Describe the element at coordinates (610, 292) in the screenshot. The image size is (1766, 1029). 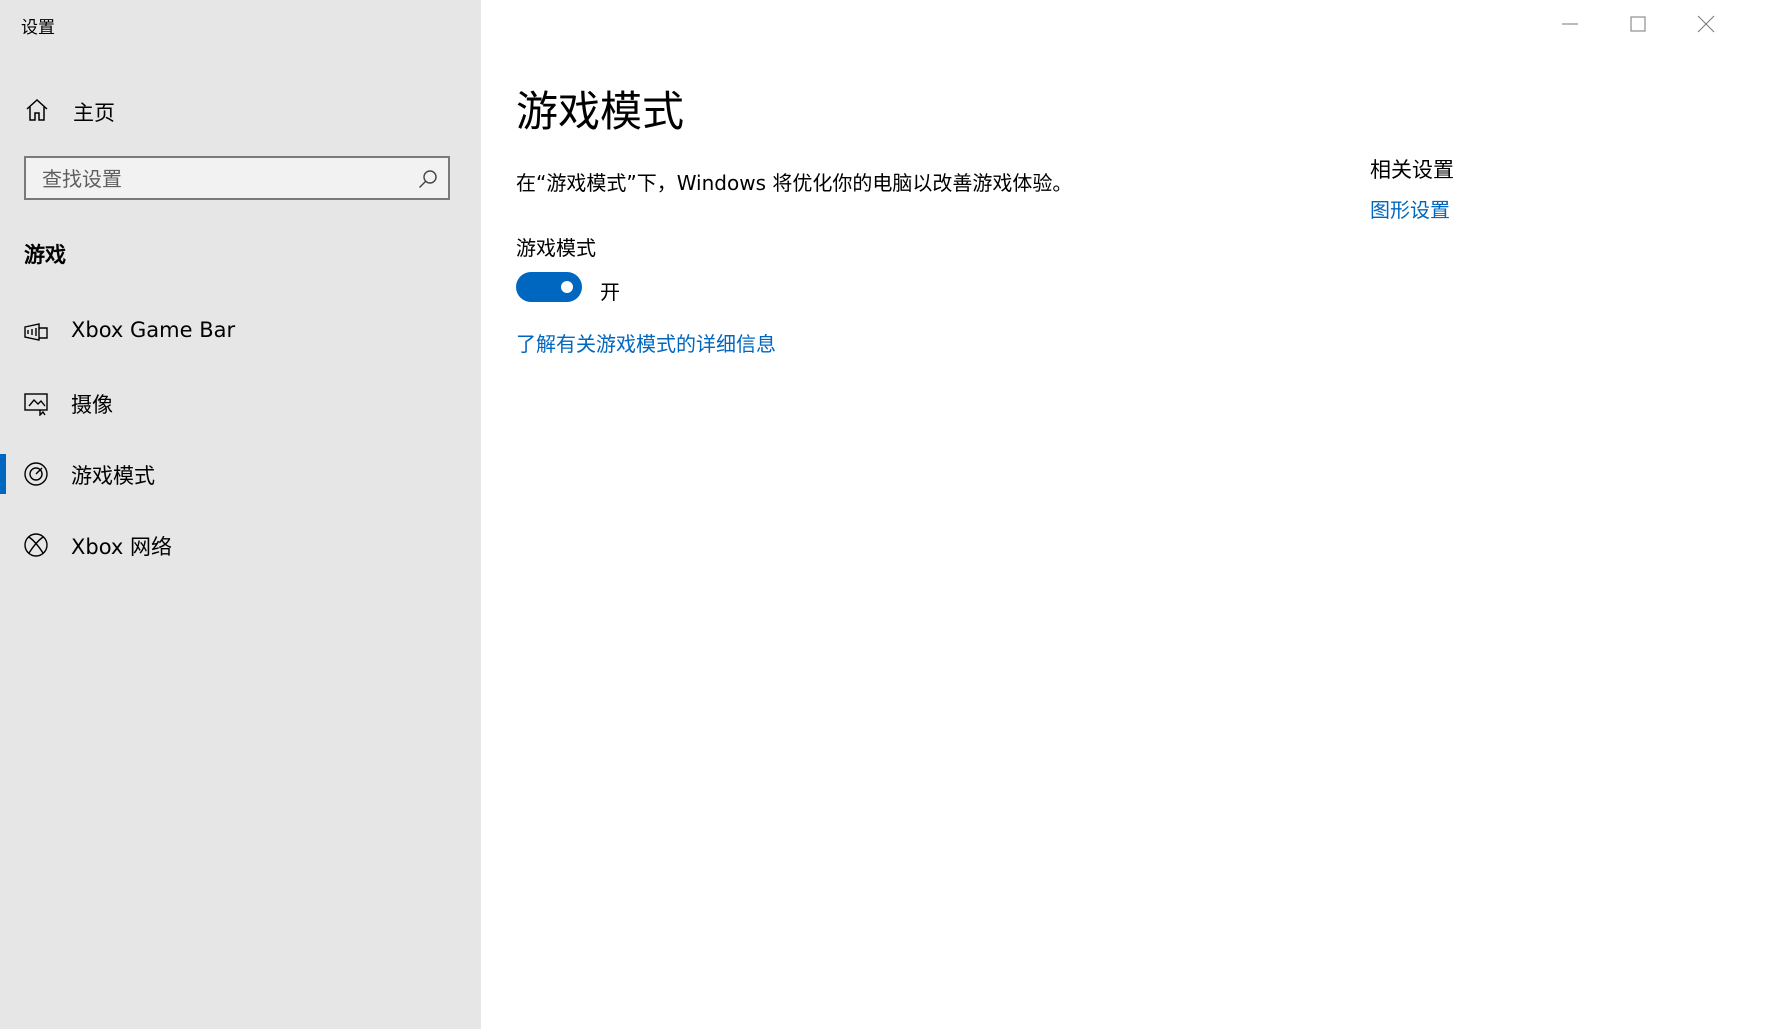
I see `toggle-state-label: 开` at that location.